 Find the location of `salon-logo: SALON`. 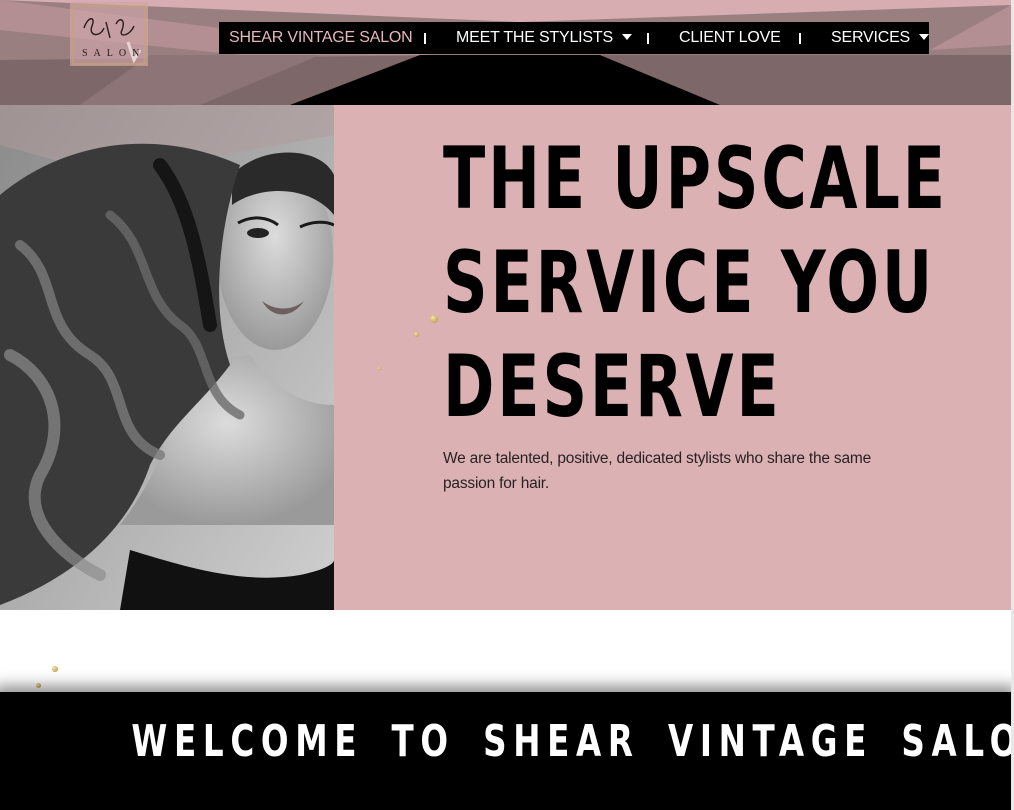

salon-logo: SALON is located at coordinates (109, 34).